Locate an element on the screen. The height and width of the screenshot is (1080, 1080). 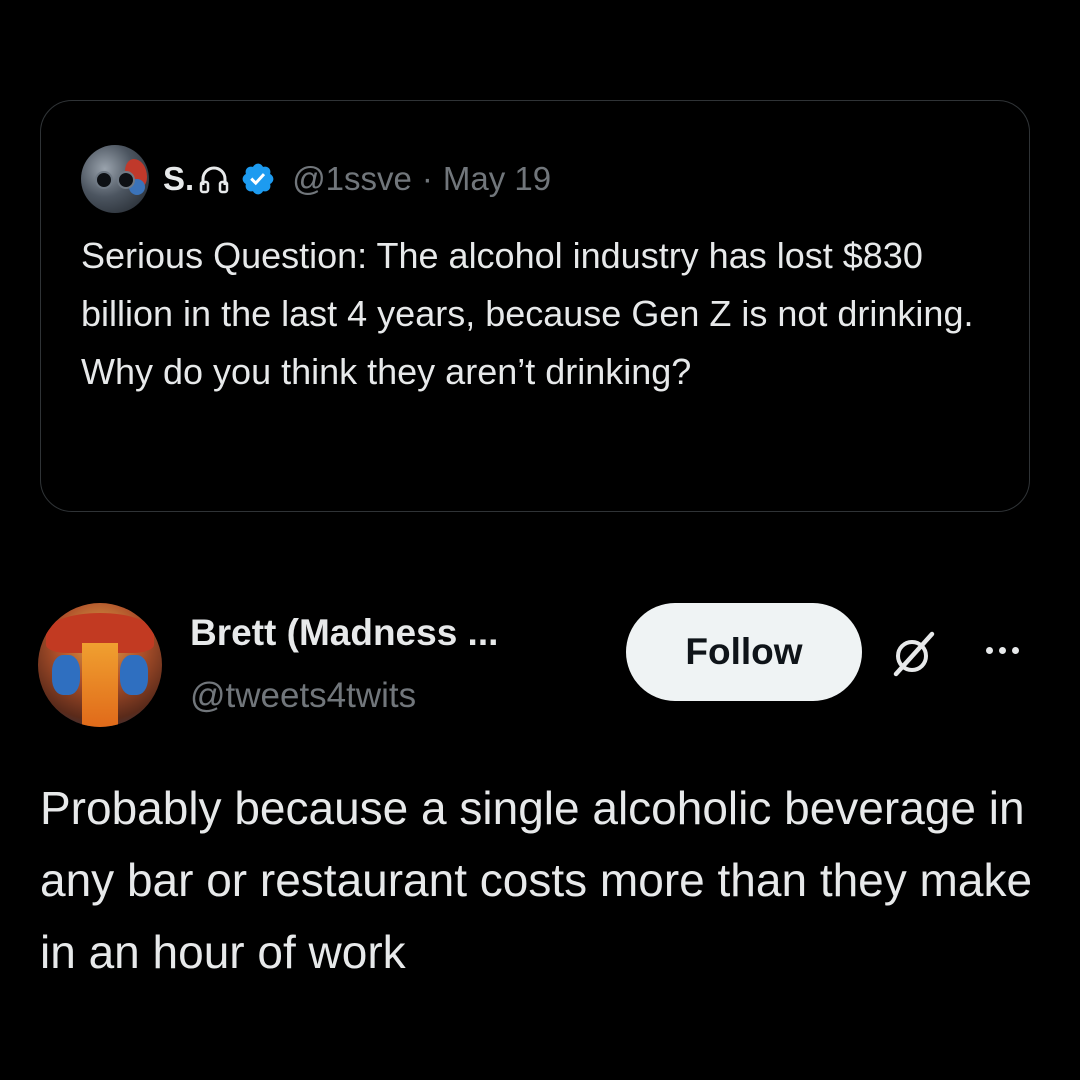
headphones-icon is located at coordinates (214, 179).